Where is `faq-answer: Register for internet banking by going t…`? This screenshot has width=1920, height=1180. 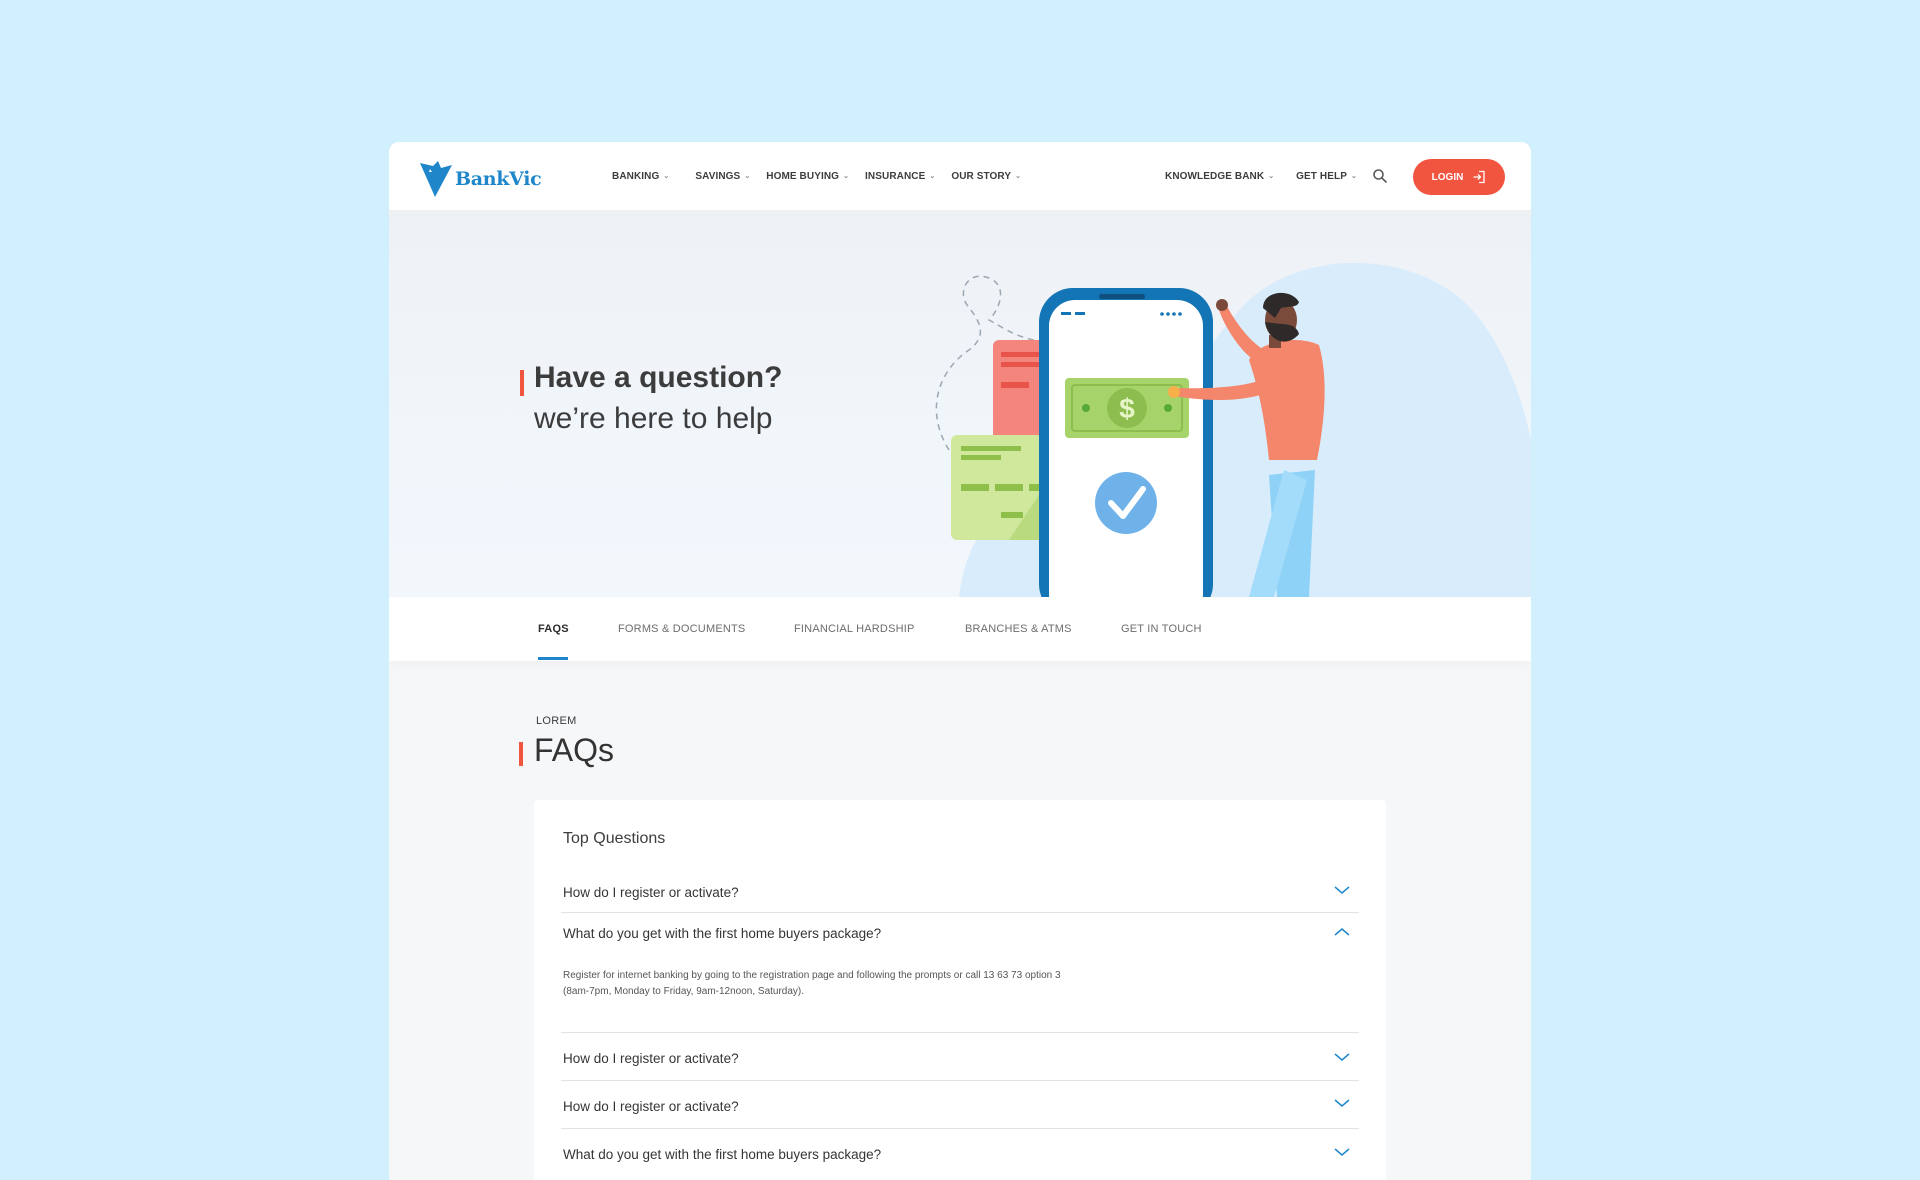
faq-answer: Register for internet banking by going t… is located at coordinates (873, 984).